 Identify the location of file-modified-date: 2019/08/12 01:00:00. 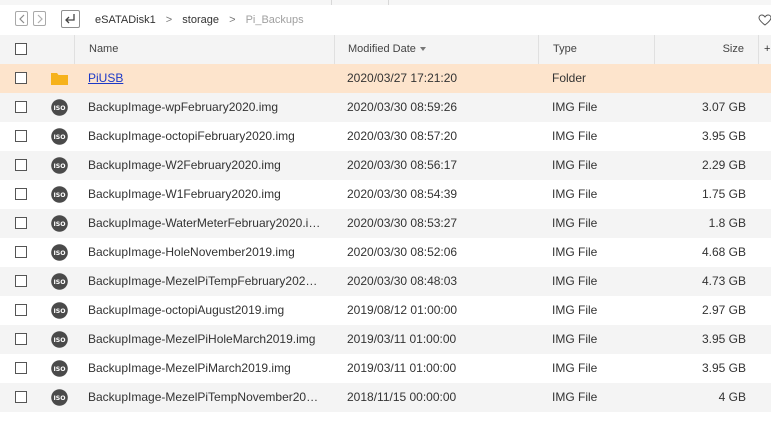
(402, 310).